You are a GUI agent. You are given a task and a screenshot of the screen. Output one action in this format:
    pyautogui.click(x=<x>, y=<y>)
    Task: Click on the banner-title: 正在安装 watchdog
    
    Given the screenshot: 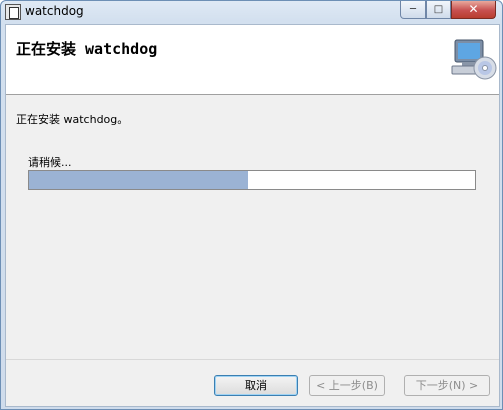 What is the action you would take?
    pyautogui.click(x=87, y=49)
    